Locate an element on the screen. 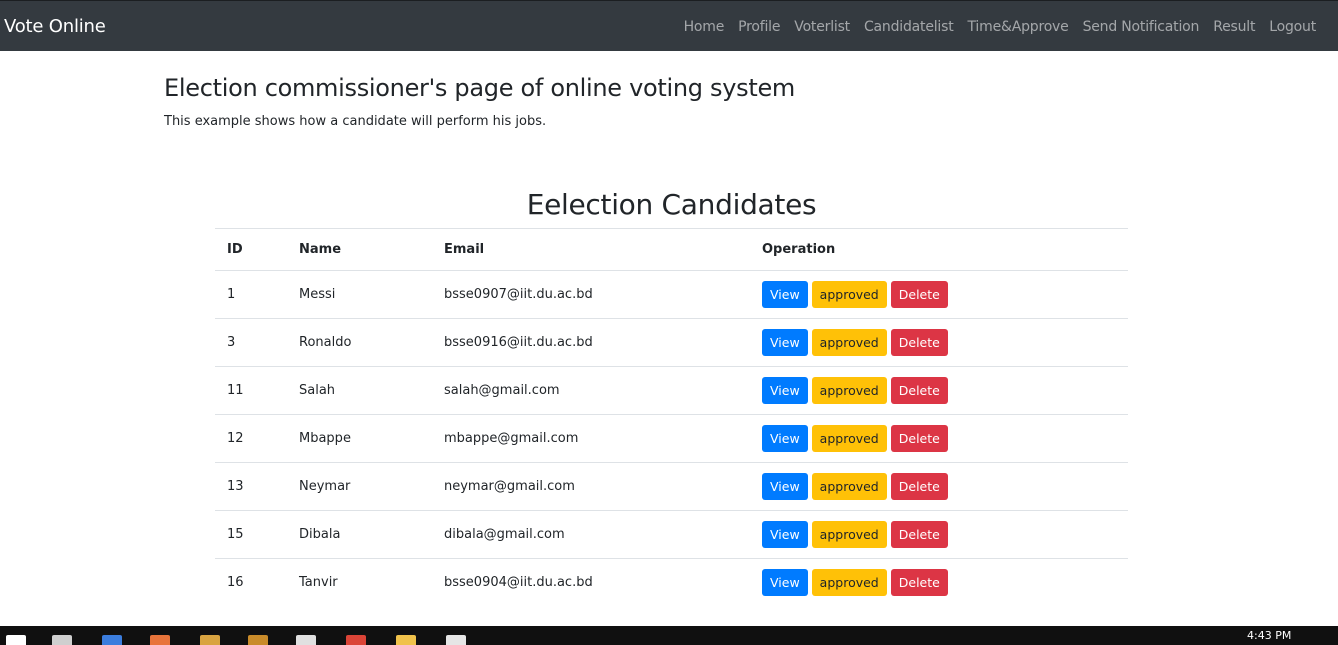 This screenshot has width=1338, height=645. folder-icon is located at coordinates (406, 640).